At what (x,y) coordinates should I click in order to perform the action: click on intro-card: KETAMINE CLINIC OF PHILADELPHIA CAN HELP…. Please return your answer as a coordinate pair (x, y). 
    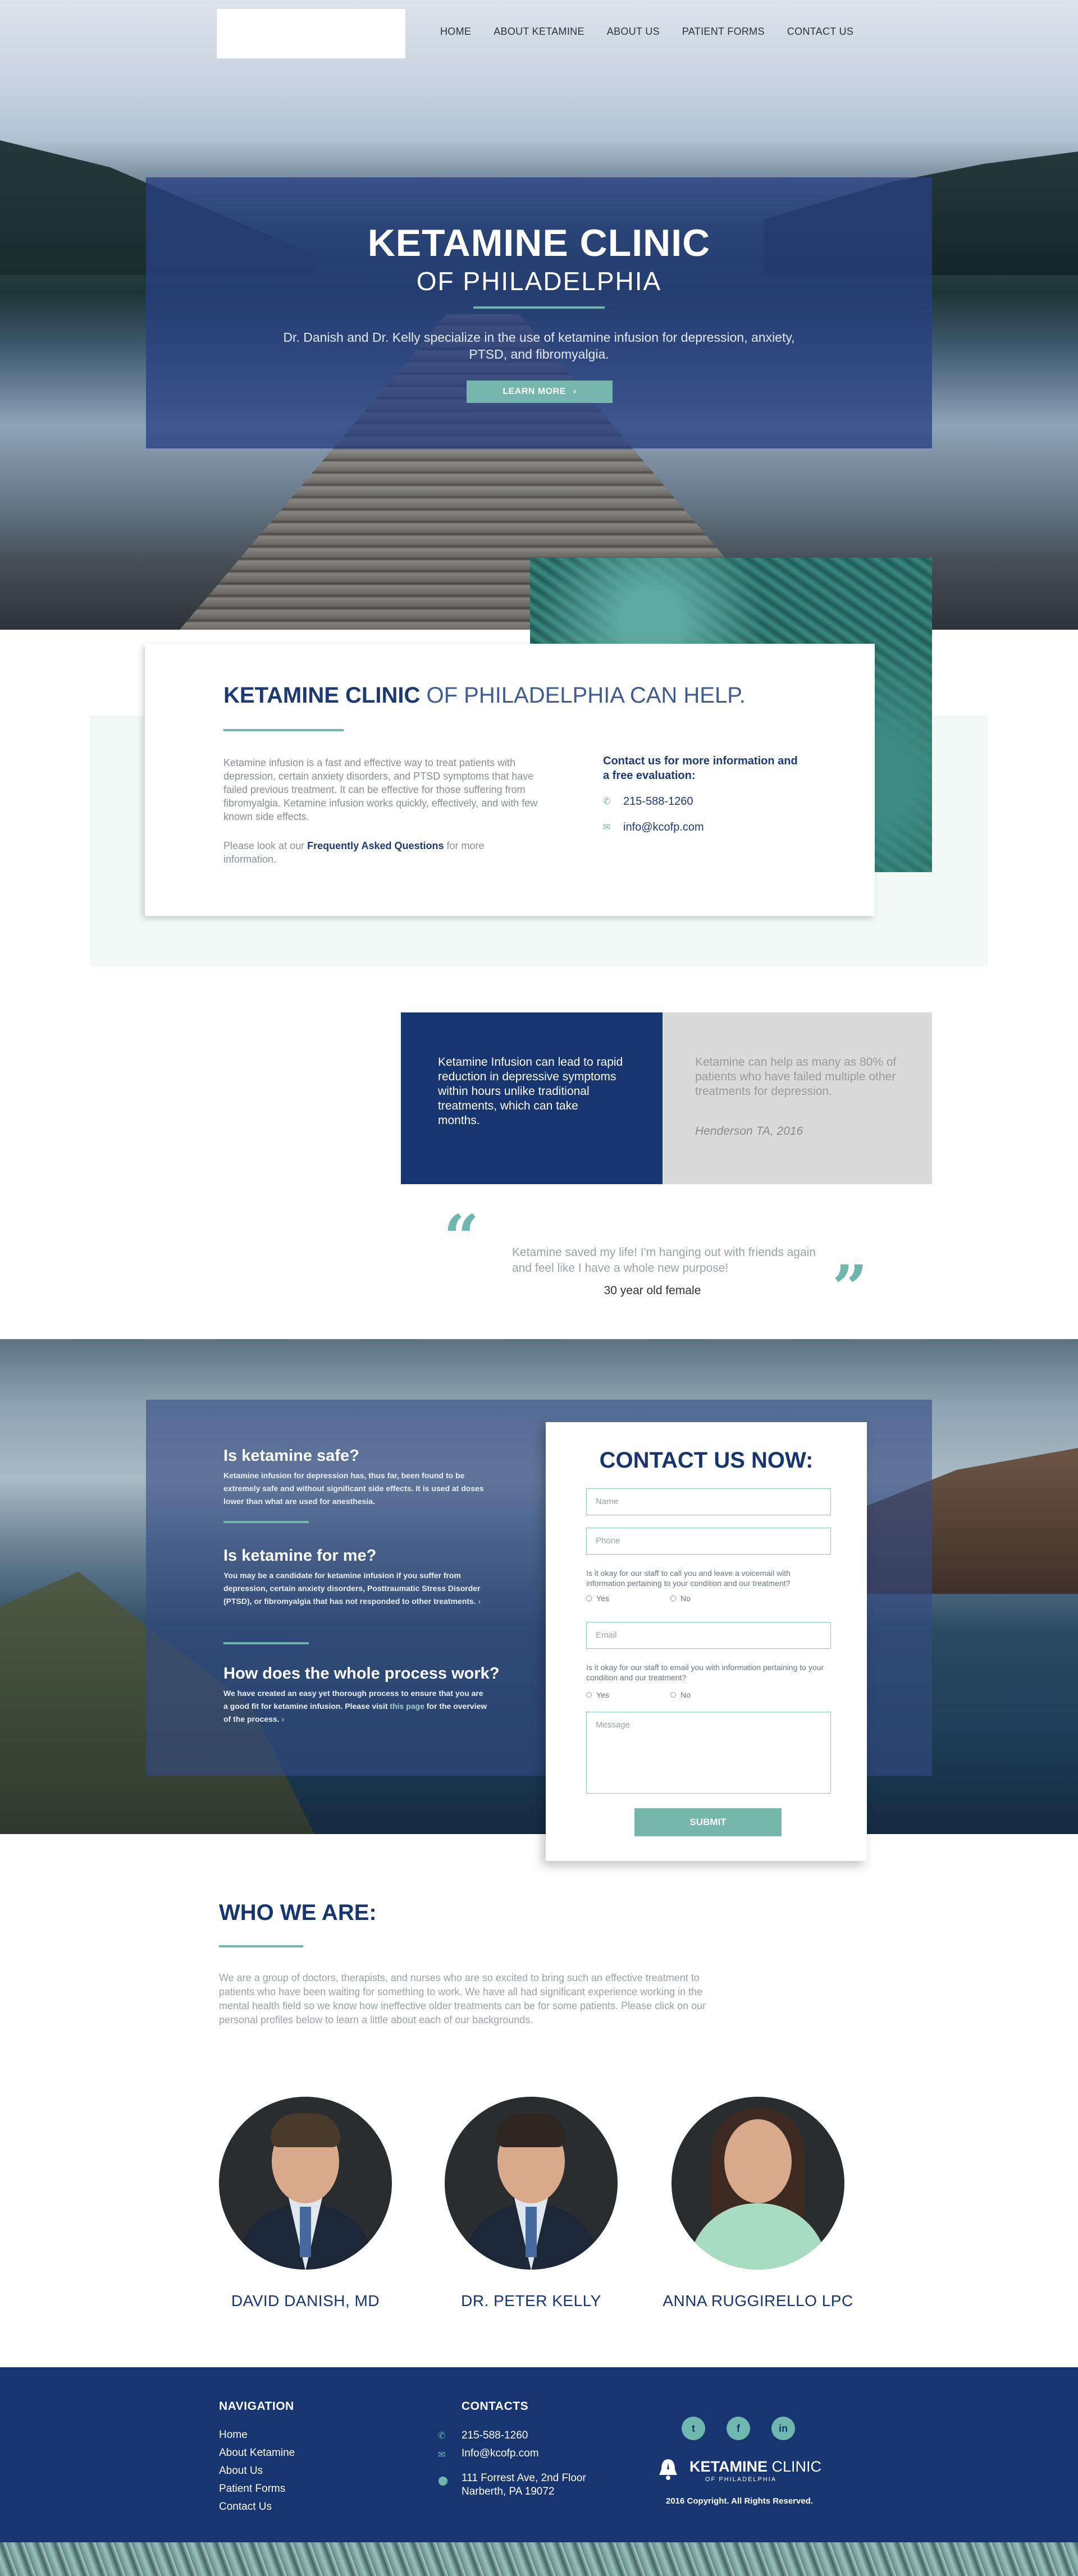
    Looking at the image, I should click on (510, 780).